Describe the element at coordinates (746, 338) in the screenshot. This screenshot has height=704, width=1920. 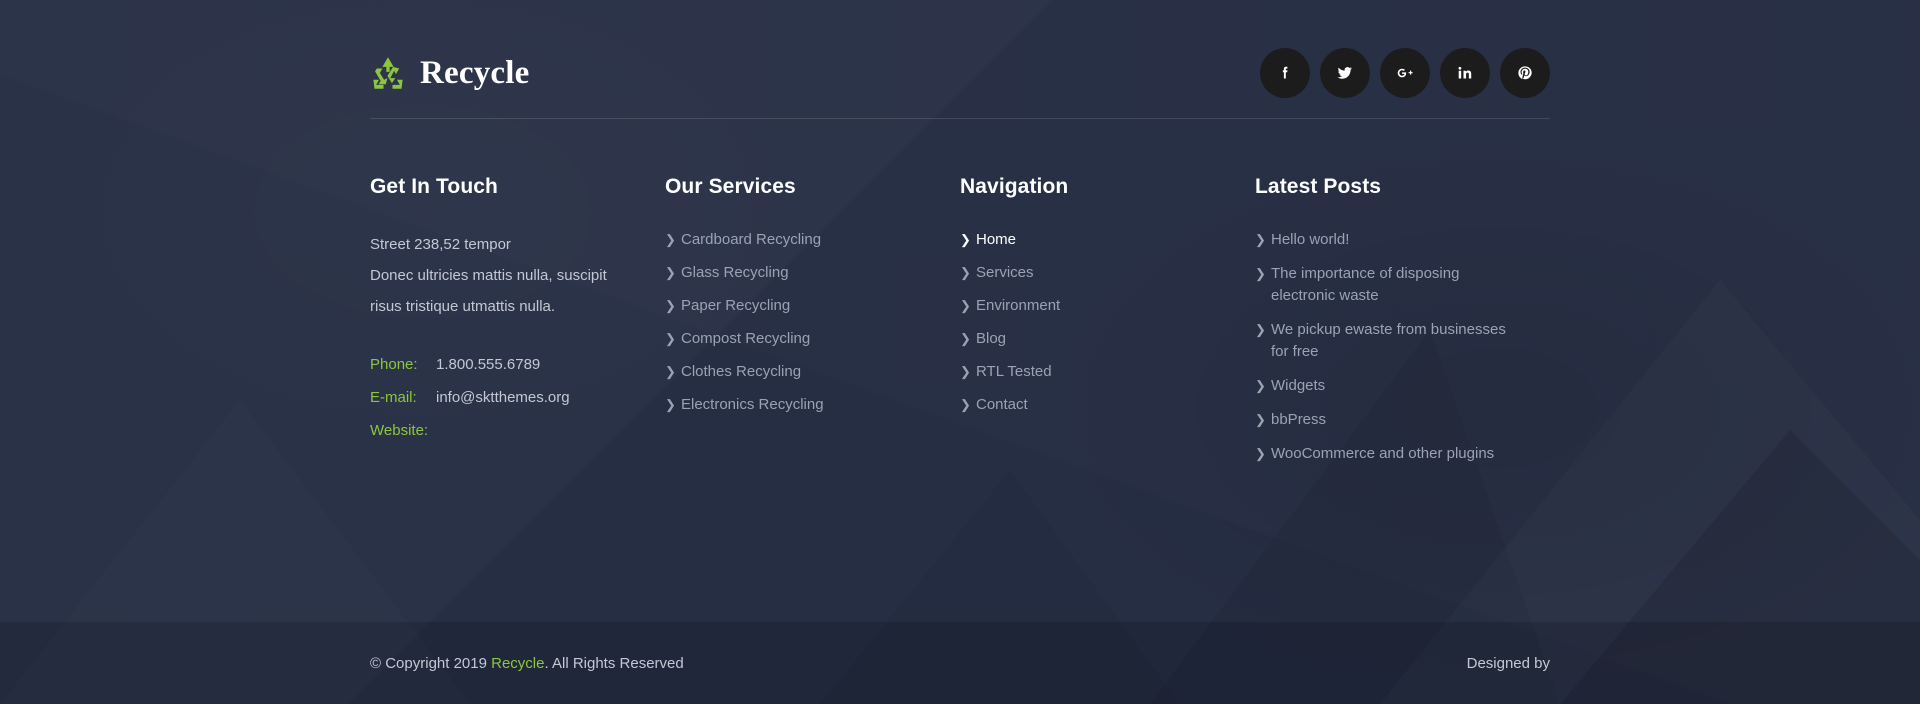
I see `service-link-label: Compost Recycling` at that location.